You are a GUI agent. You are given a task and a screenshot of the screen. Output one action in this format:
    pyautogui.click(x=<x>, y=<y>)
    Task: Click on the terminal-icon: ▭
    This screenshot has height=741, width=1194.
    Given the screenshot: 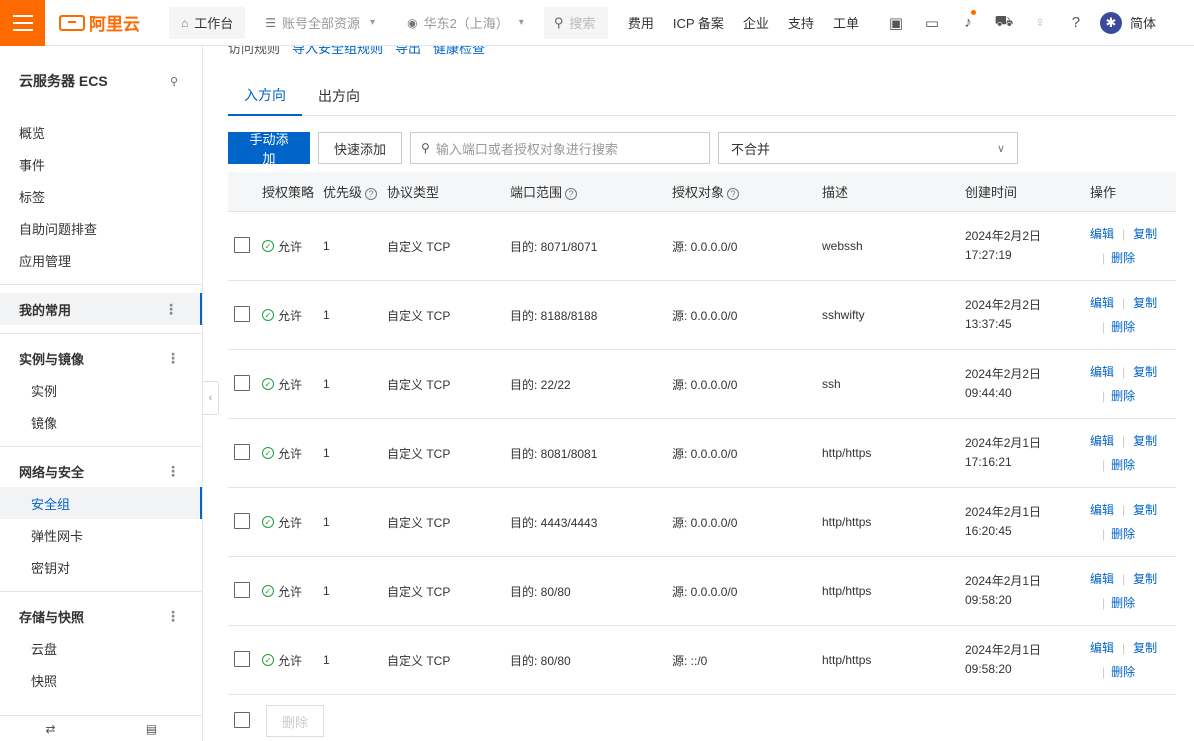 What is the action you would take?
    pyautogui.click(x=932, y=23)
    